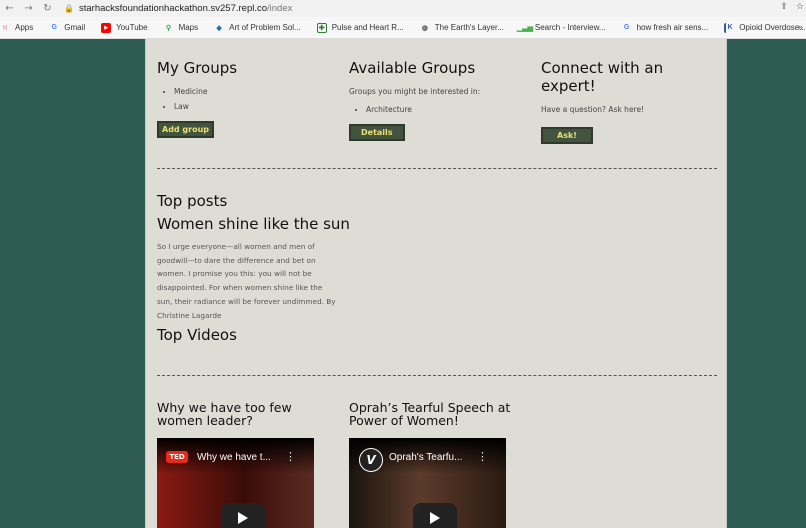 The height and width of the screenshot is (528, 806). I want to click on list-item: Medicine, so click(255, 91).